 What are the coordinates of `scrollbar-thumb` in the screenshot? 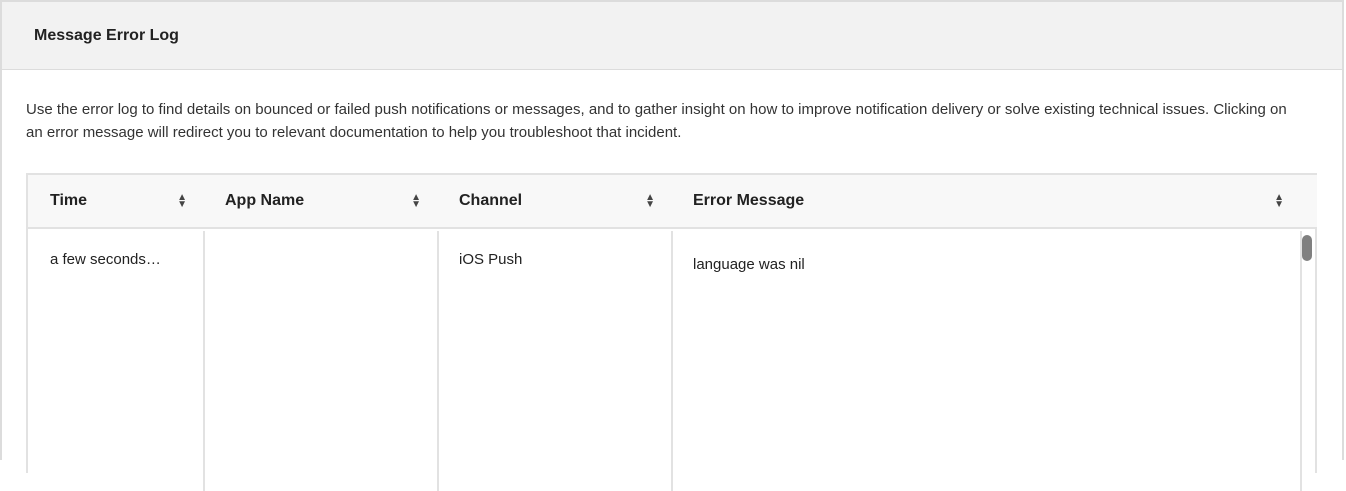 It's located at (1307, 248).